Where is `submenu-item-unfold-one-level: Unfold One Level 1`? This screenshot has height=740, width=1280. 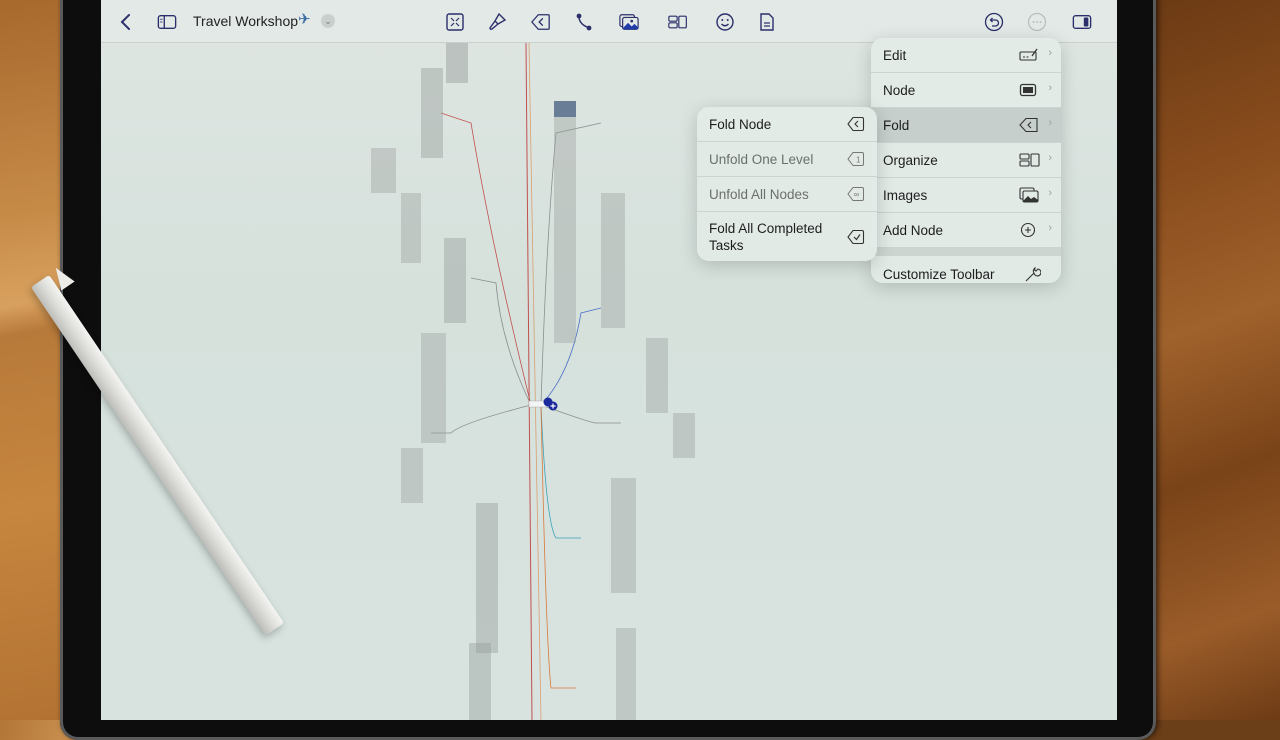 submenu-item-unfold-one-level: Unfold One Level 1 is located at coordinates (787, 159).